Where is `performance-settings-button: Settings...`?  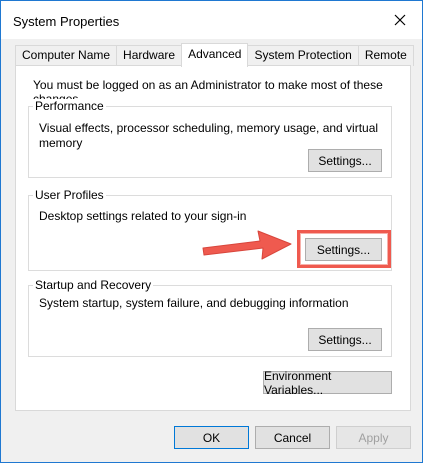 performance-settings-button: Settings... is located at coordinates (345, 160).